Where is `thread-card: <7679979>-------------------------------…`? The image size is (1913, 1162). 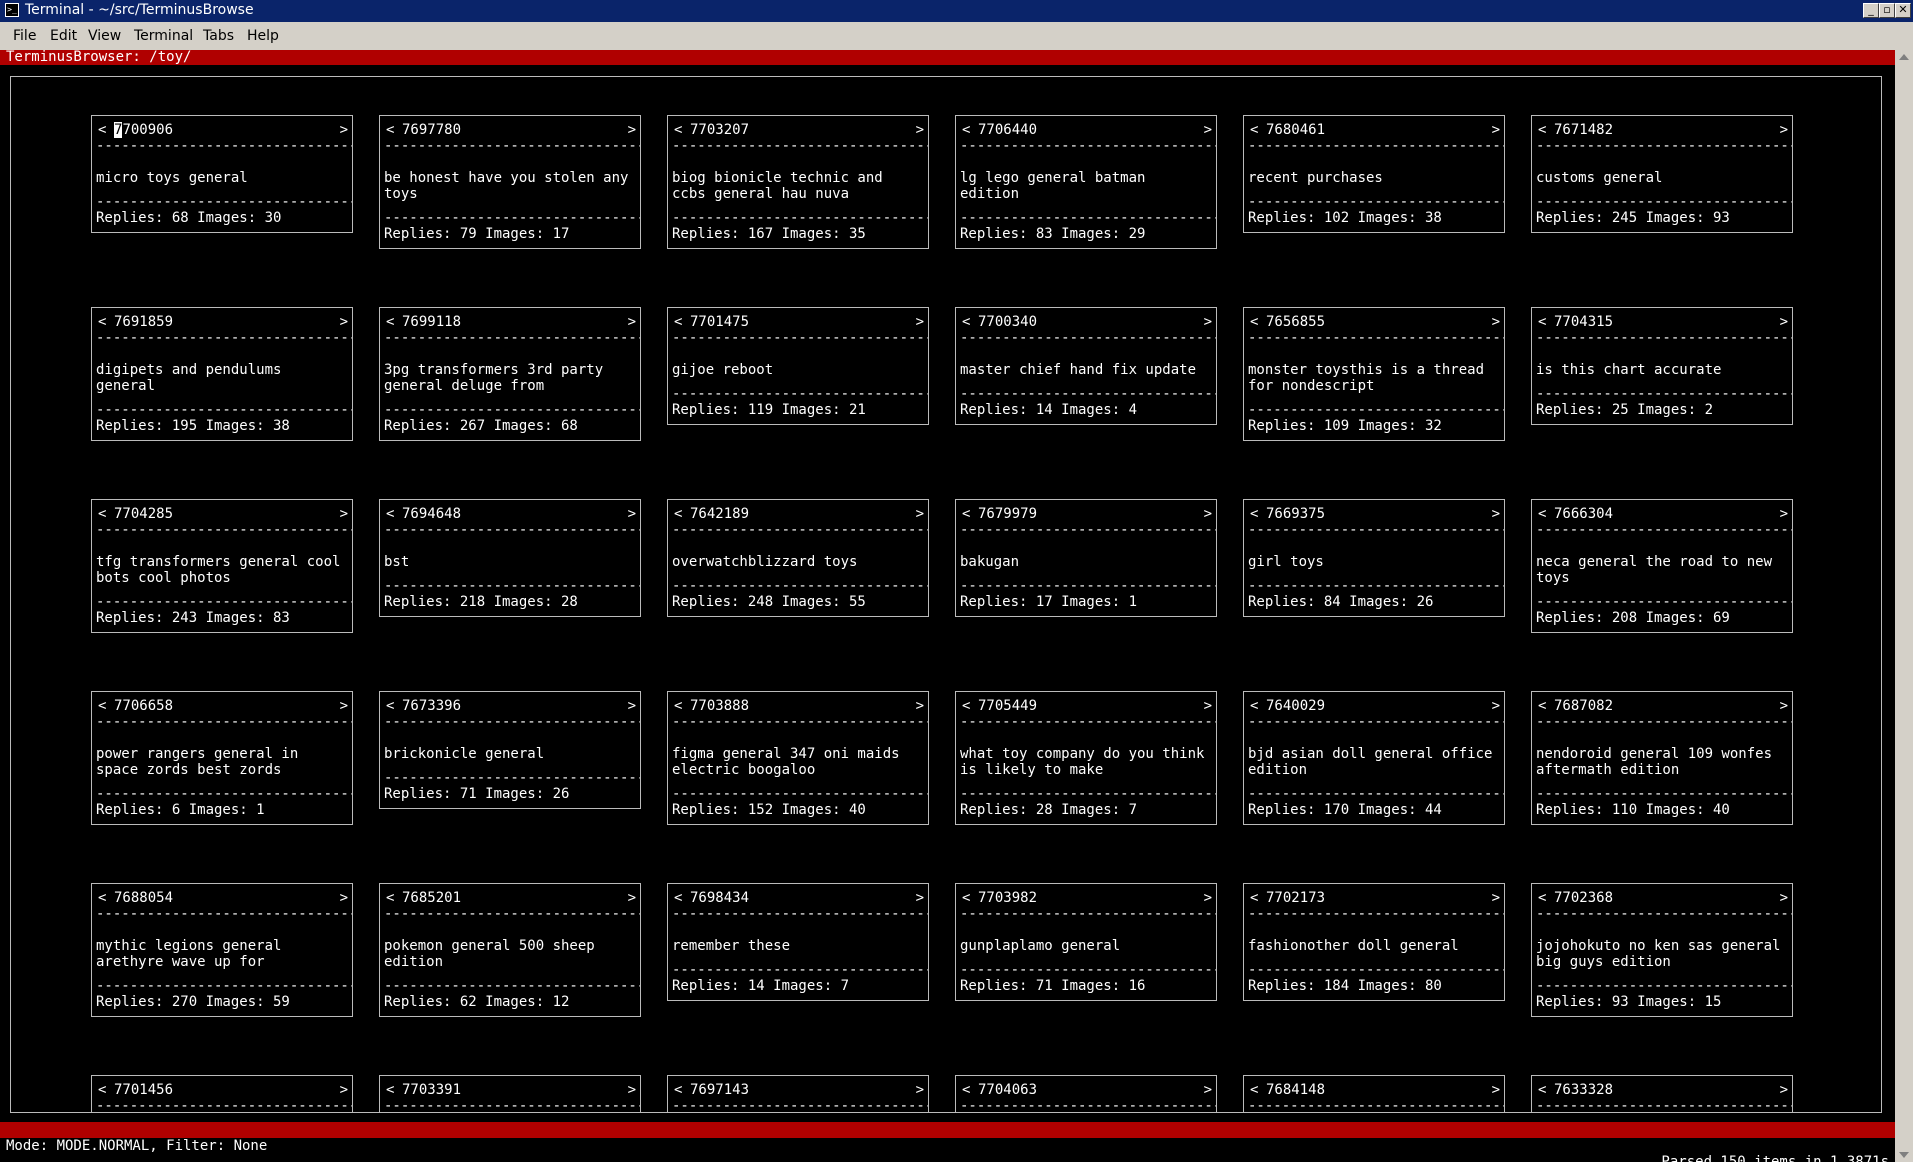
thread-card: <7679979>-------------------------------… is located at coordinates (1086, 558).